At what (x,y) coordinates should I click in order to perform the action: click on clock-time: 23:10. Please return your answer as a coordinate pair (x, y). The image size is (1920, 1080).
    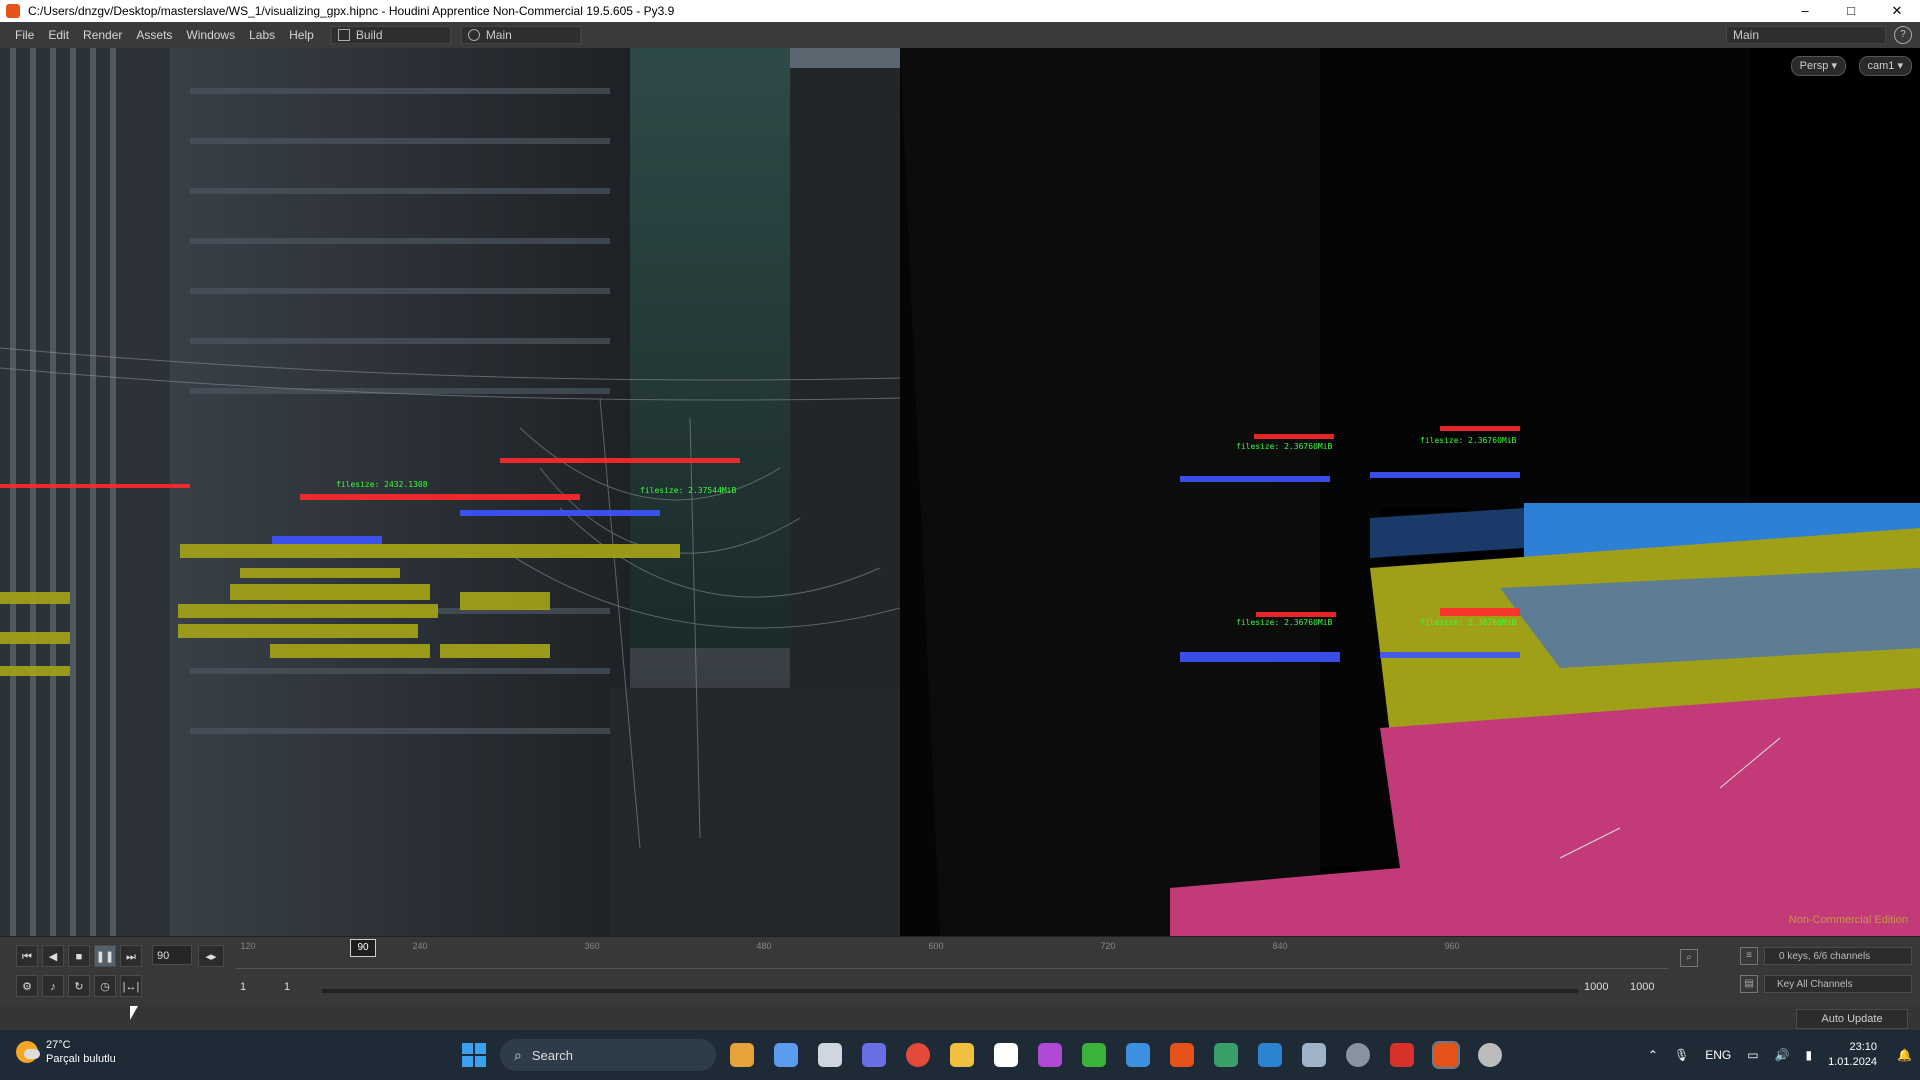
    Looking at the image, I should click on (1863, 1047).